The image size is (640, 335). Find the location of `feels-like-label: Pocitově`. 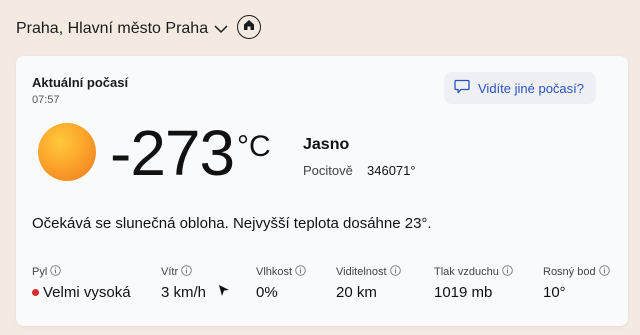

feels-like-label: Pocitově is located at coordinates (328, 170).